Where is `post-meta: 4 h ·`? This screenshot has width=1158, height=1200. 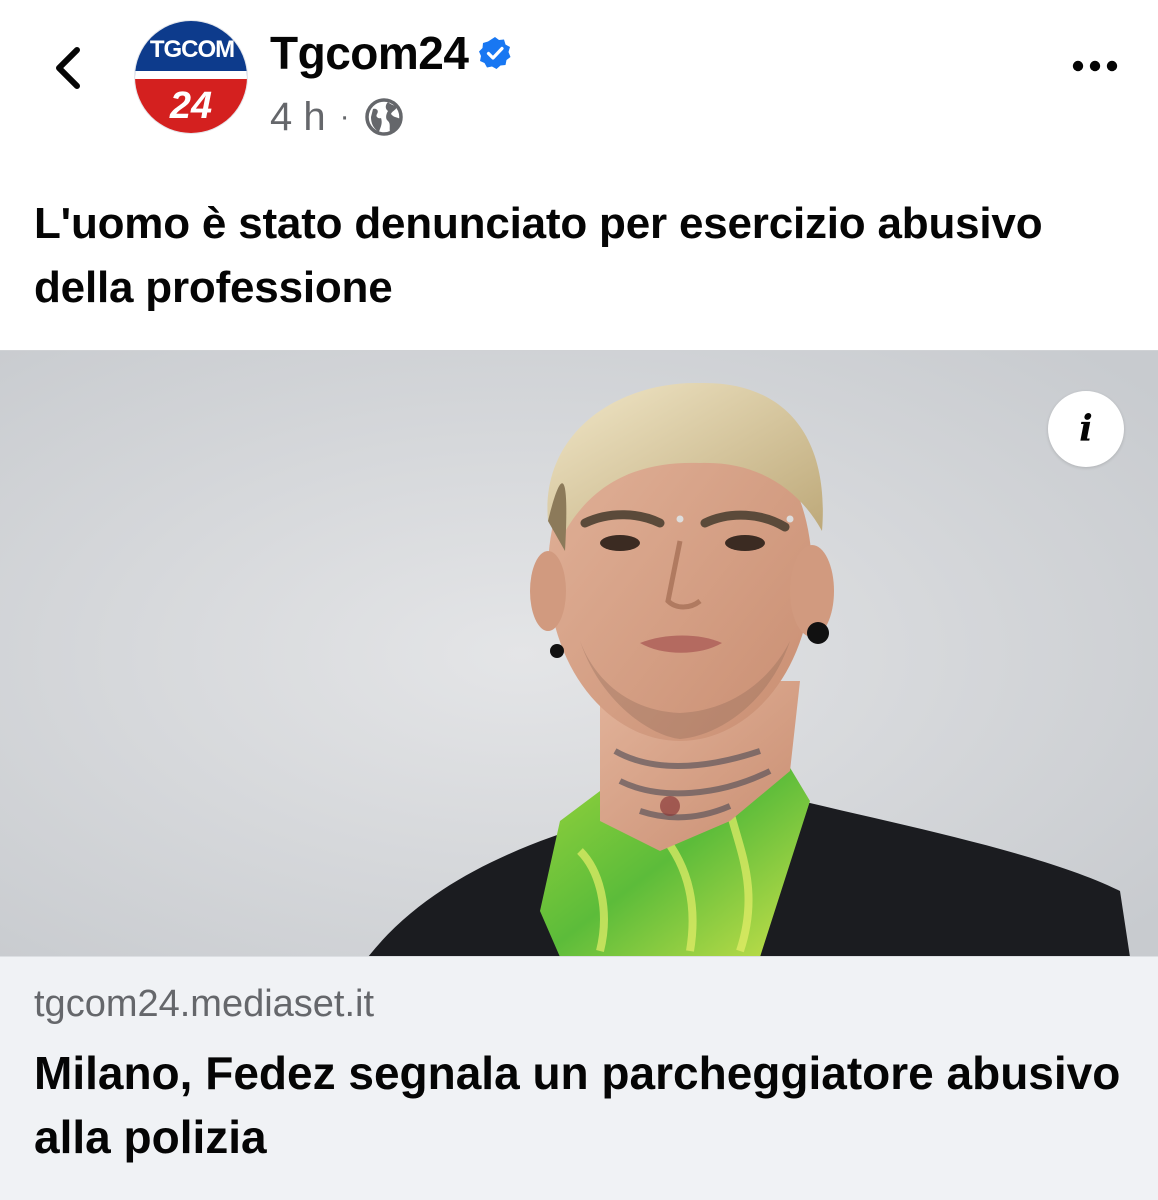 post-meta: 4 h · is located at coordinates (337, 117).